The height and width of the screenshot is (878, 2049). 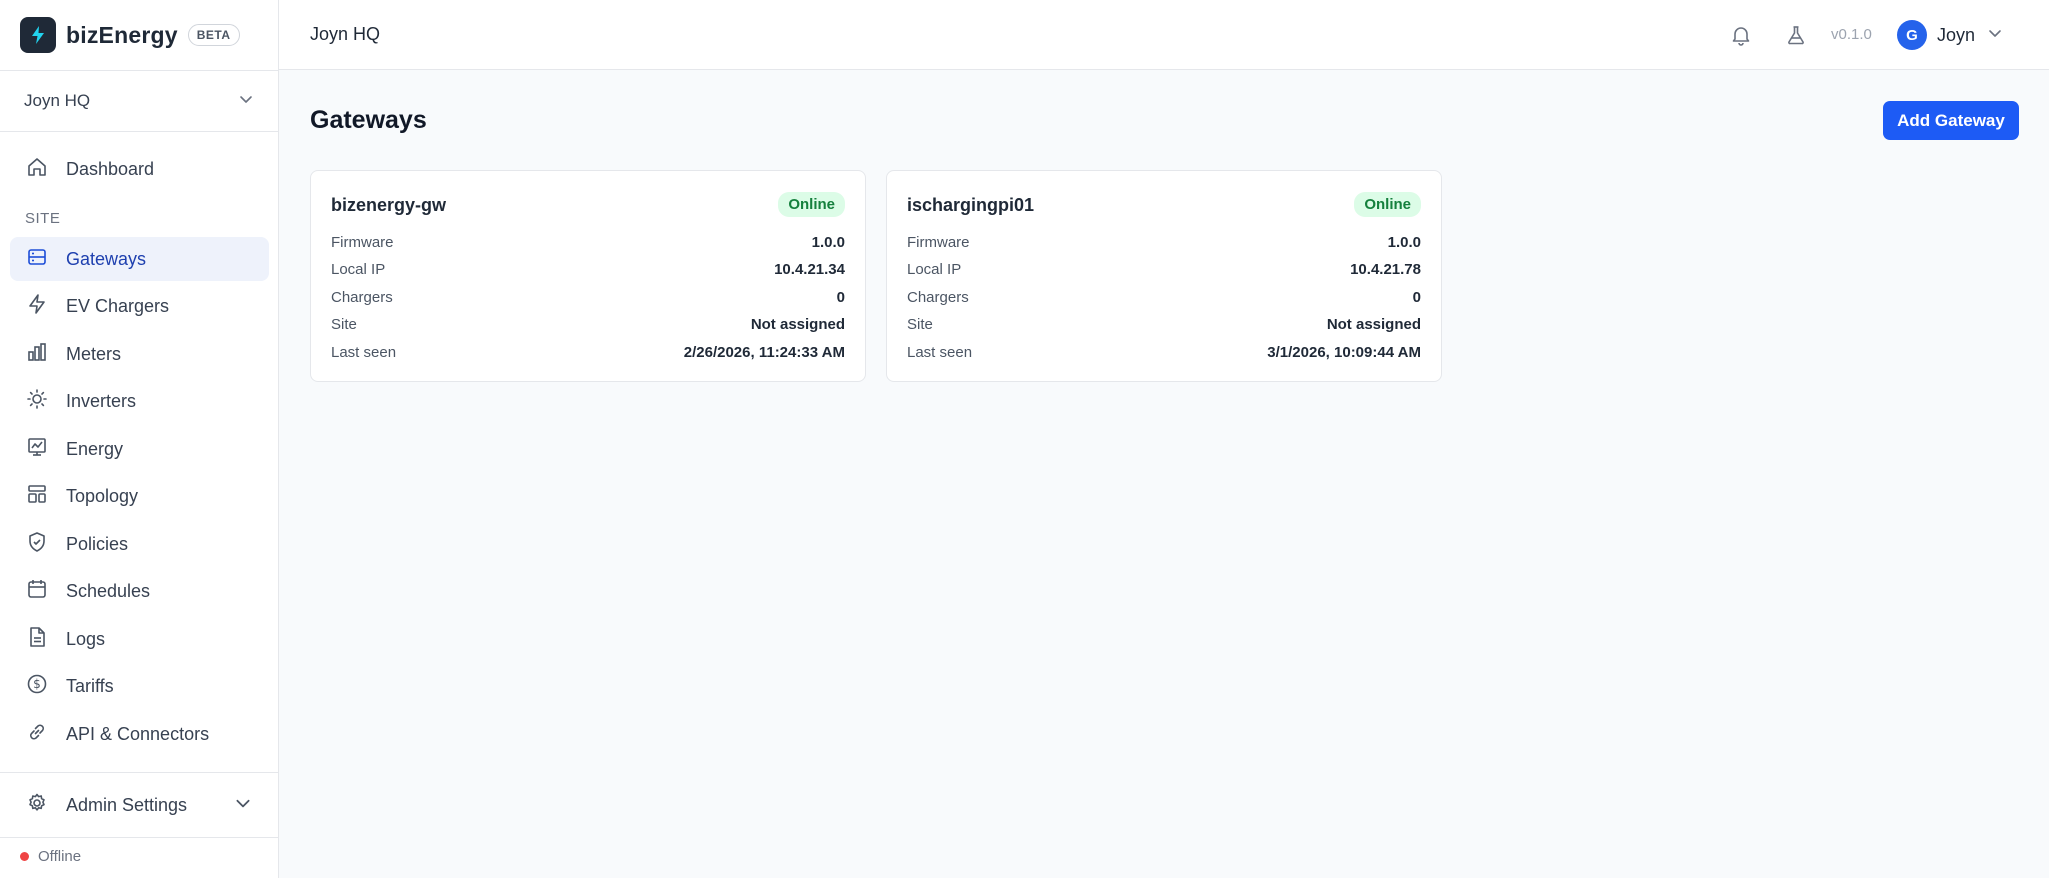 What do you see at coordinates (389, 205) in the screenshot?
I see `gateway-name: bizenergy-gw` at bounding box center [389, 205].